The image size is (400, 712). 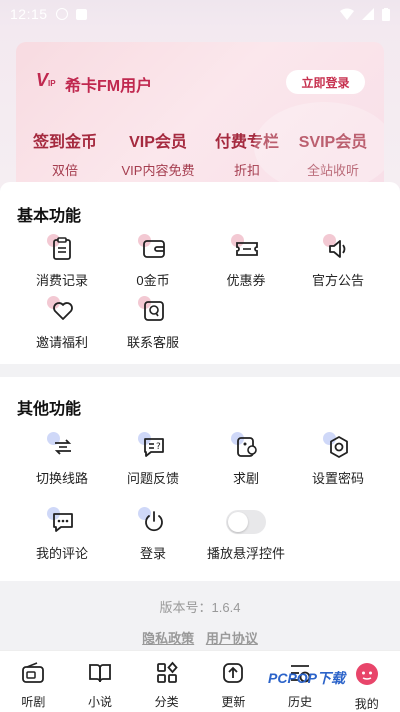 I want to click on customer-service-button: 联系客服, so click(x=153, y=323).